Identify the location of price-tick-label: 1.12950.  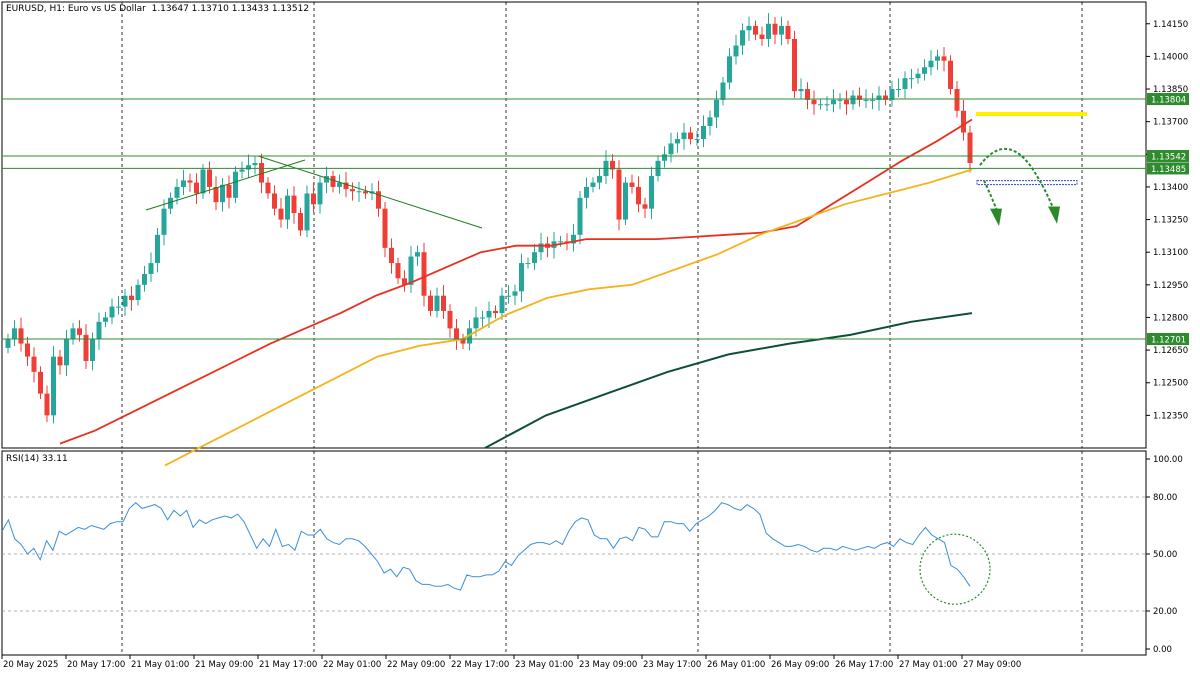
(1170, 286).